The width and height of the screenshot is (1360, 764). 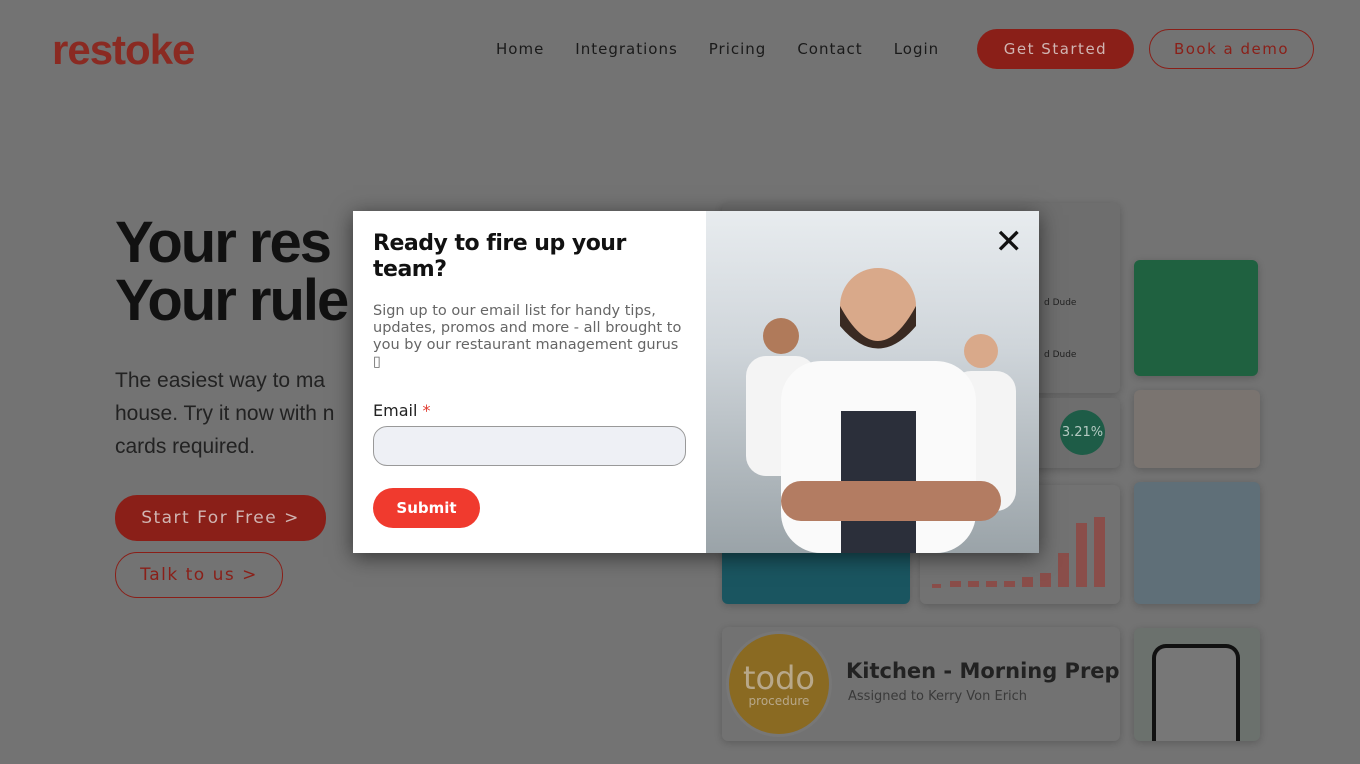 I want to click on email-input, so click(x=529, y=446).